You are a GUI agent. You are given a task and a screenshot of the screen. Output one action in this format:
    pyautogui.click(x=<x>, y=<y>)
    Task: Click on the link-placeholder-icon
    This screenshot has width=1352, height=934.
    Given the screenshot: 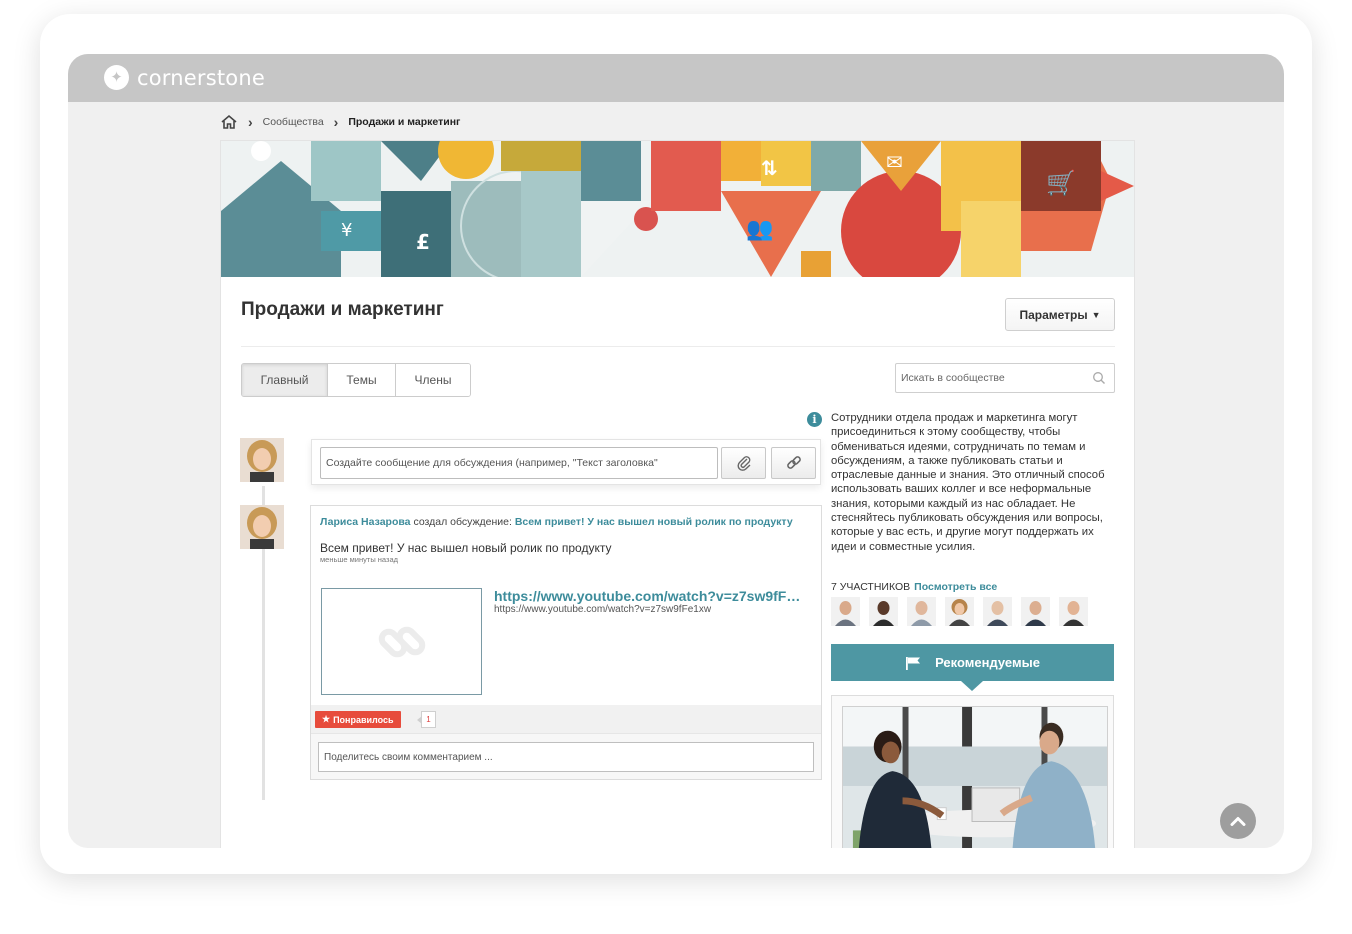 What is the action you would take?
    pyautogui.click(x=401, y=641)
    